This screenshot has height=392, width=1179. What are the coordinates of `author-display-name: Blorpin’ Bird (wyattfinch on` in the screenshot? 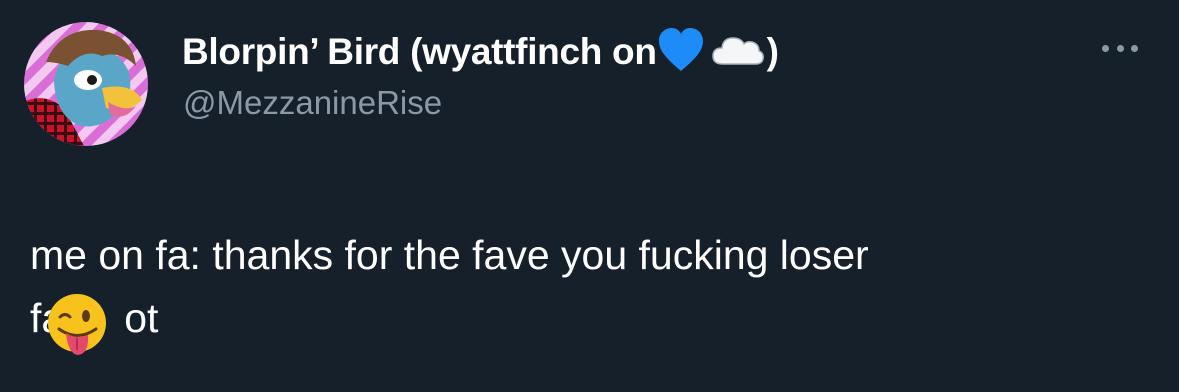 It's located at (419, 52).